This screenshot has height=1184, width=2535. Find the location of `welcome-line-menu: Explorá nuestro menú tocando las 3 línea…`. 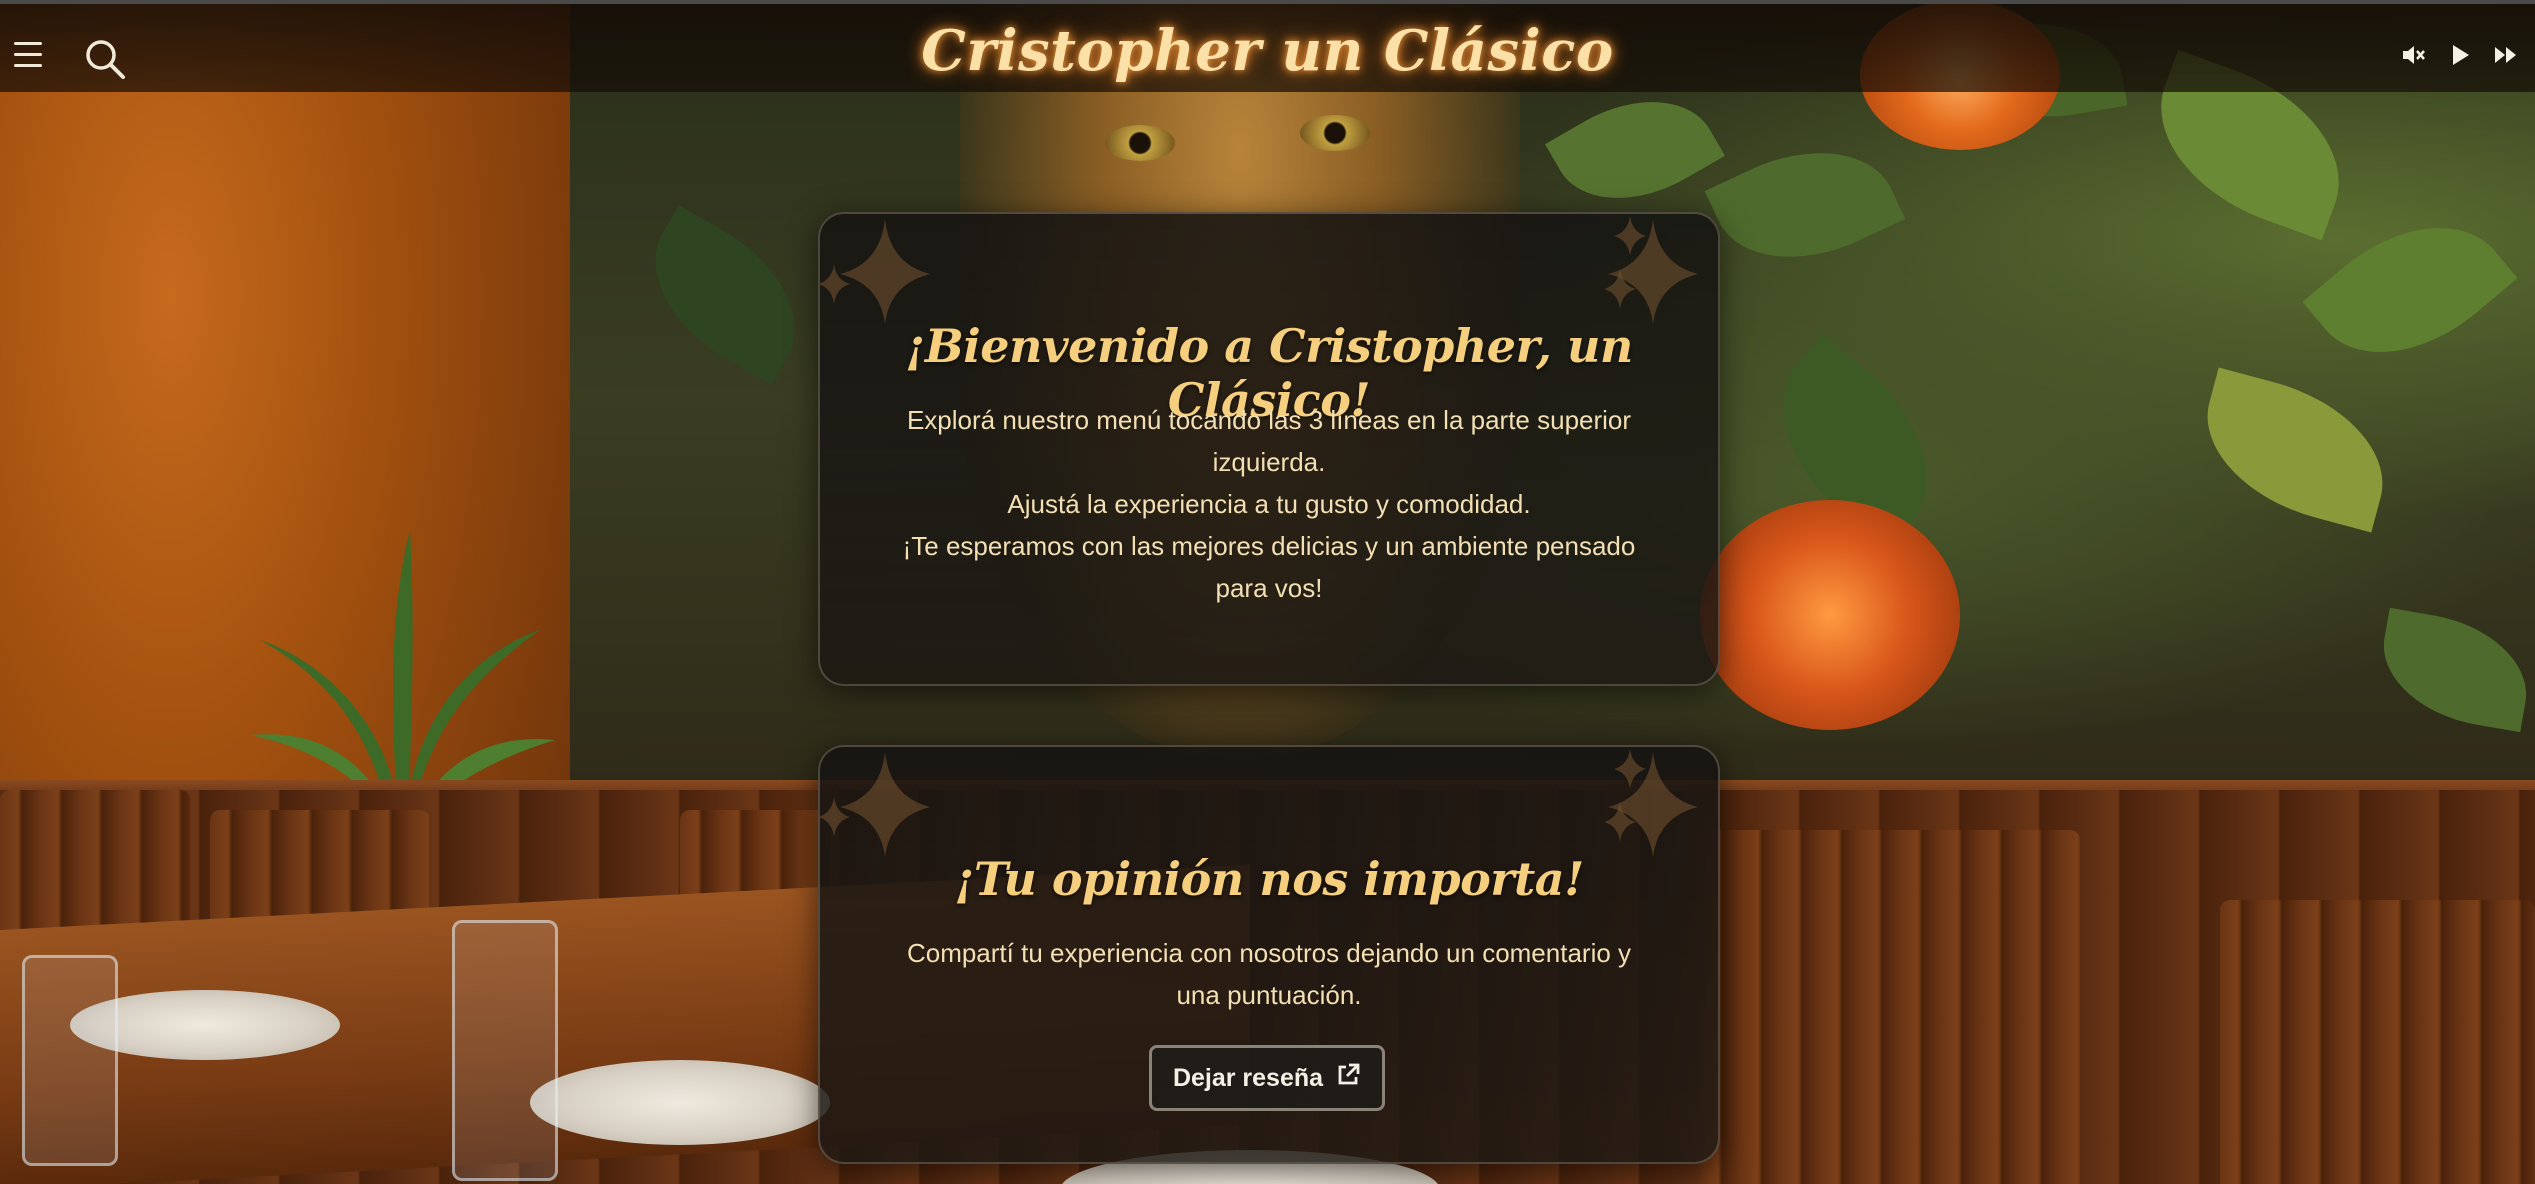

welcome-line-menu: Explorá nuestro menú tocando las 3 línea… is located at coordinates (1269, 441).